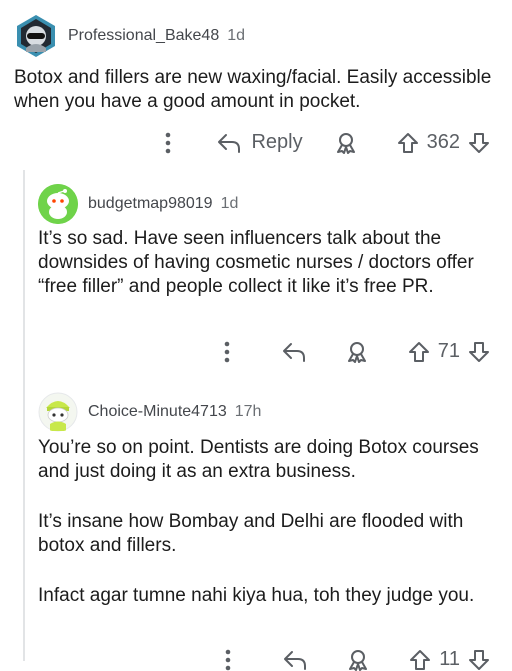 This screenshot has width=512, height=671. I want to click on comment-actions: 11, so click(357, 659).